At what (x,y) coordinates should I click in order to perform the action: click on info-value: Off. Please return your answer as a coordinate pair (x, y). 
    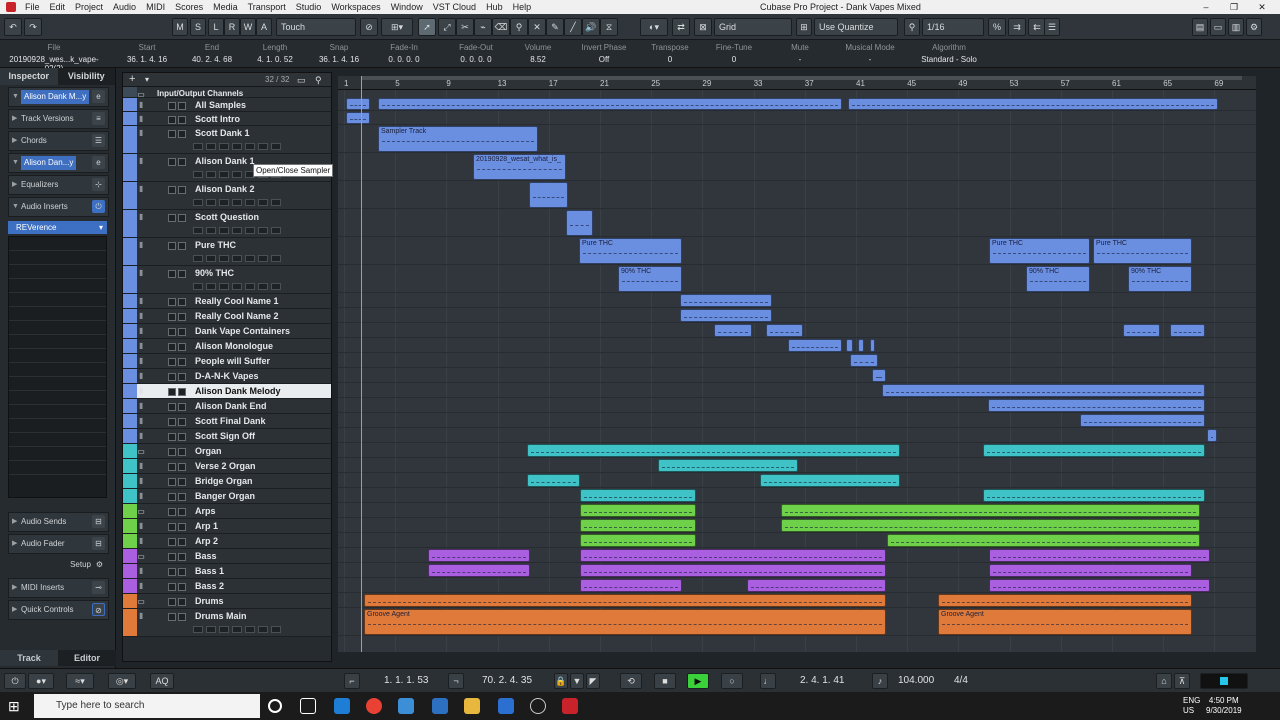
    Looking at the image, I should click on (604, 59).